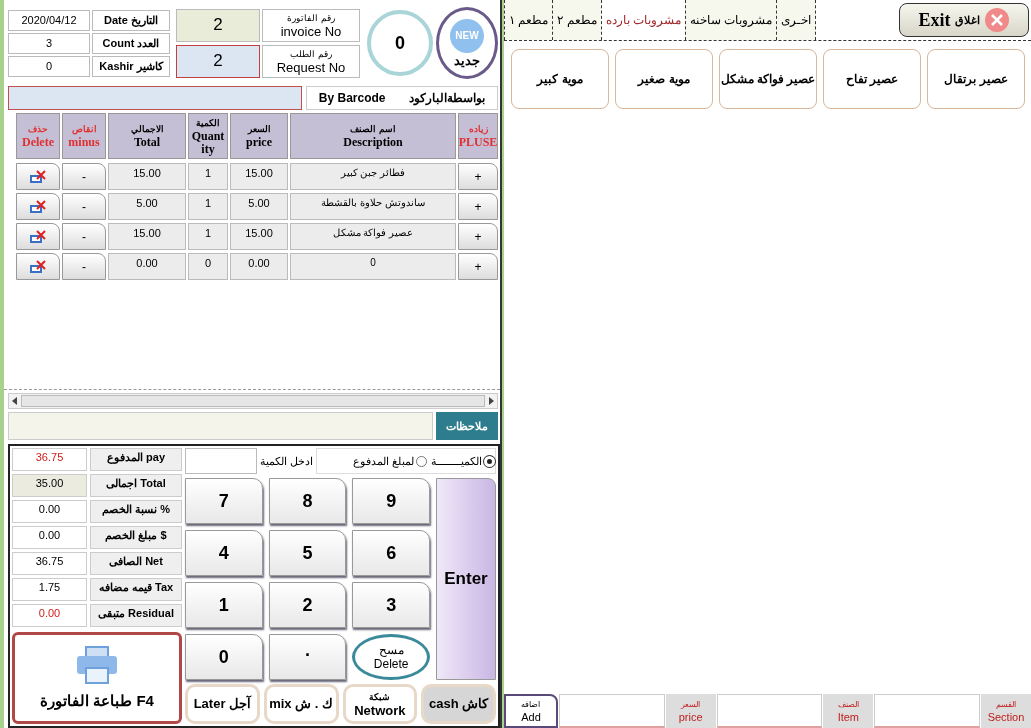 The image size is (1031, 728). What do you see at coordinates (136, 485) in the screenshot?
I see `summary-label: اجمالى Total` at bounding box center [136, 485].